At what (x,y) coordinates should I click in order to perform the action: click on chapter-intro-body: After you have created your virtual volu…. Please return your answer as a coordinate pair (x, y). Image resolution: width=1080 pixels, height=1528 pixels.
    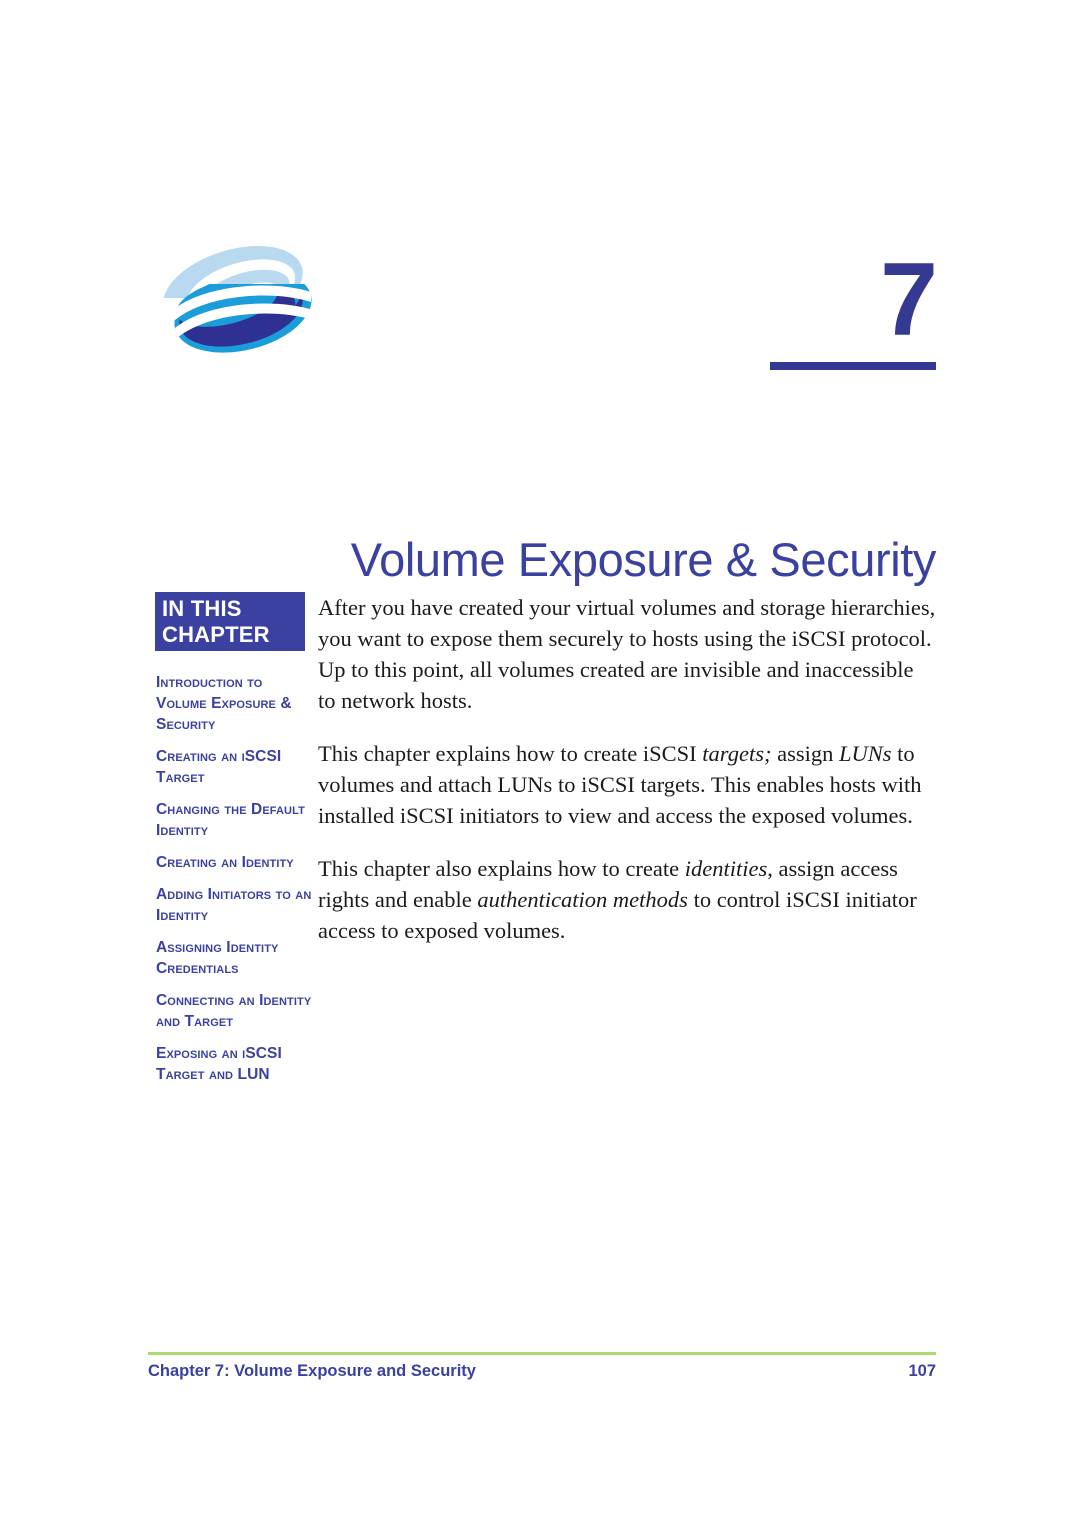
    Looking at the image, I should click on (627, 780).